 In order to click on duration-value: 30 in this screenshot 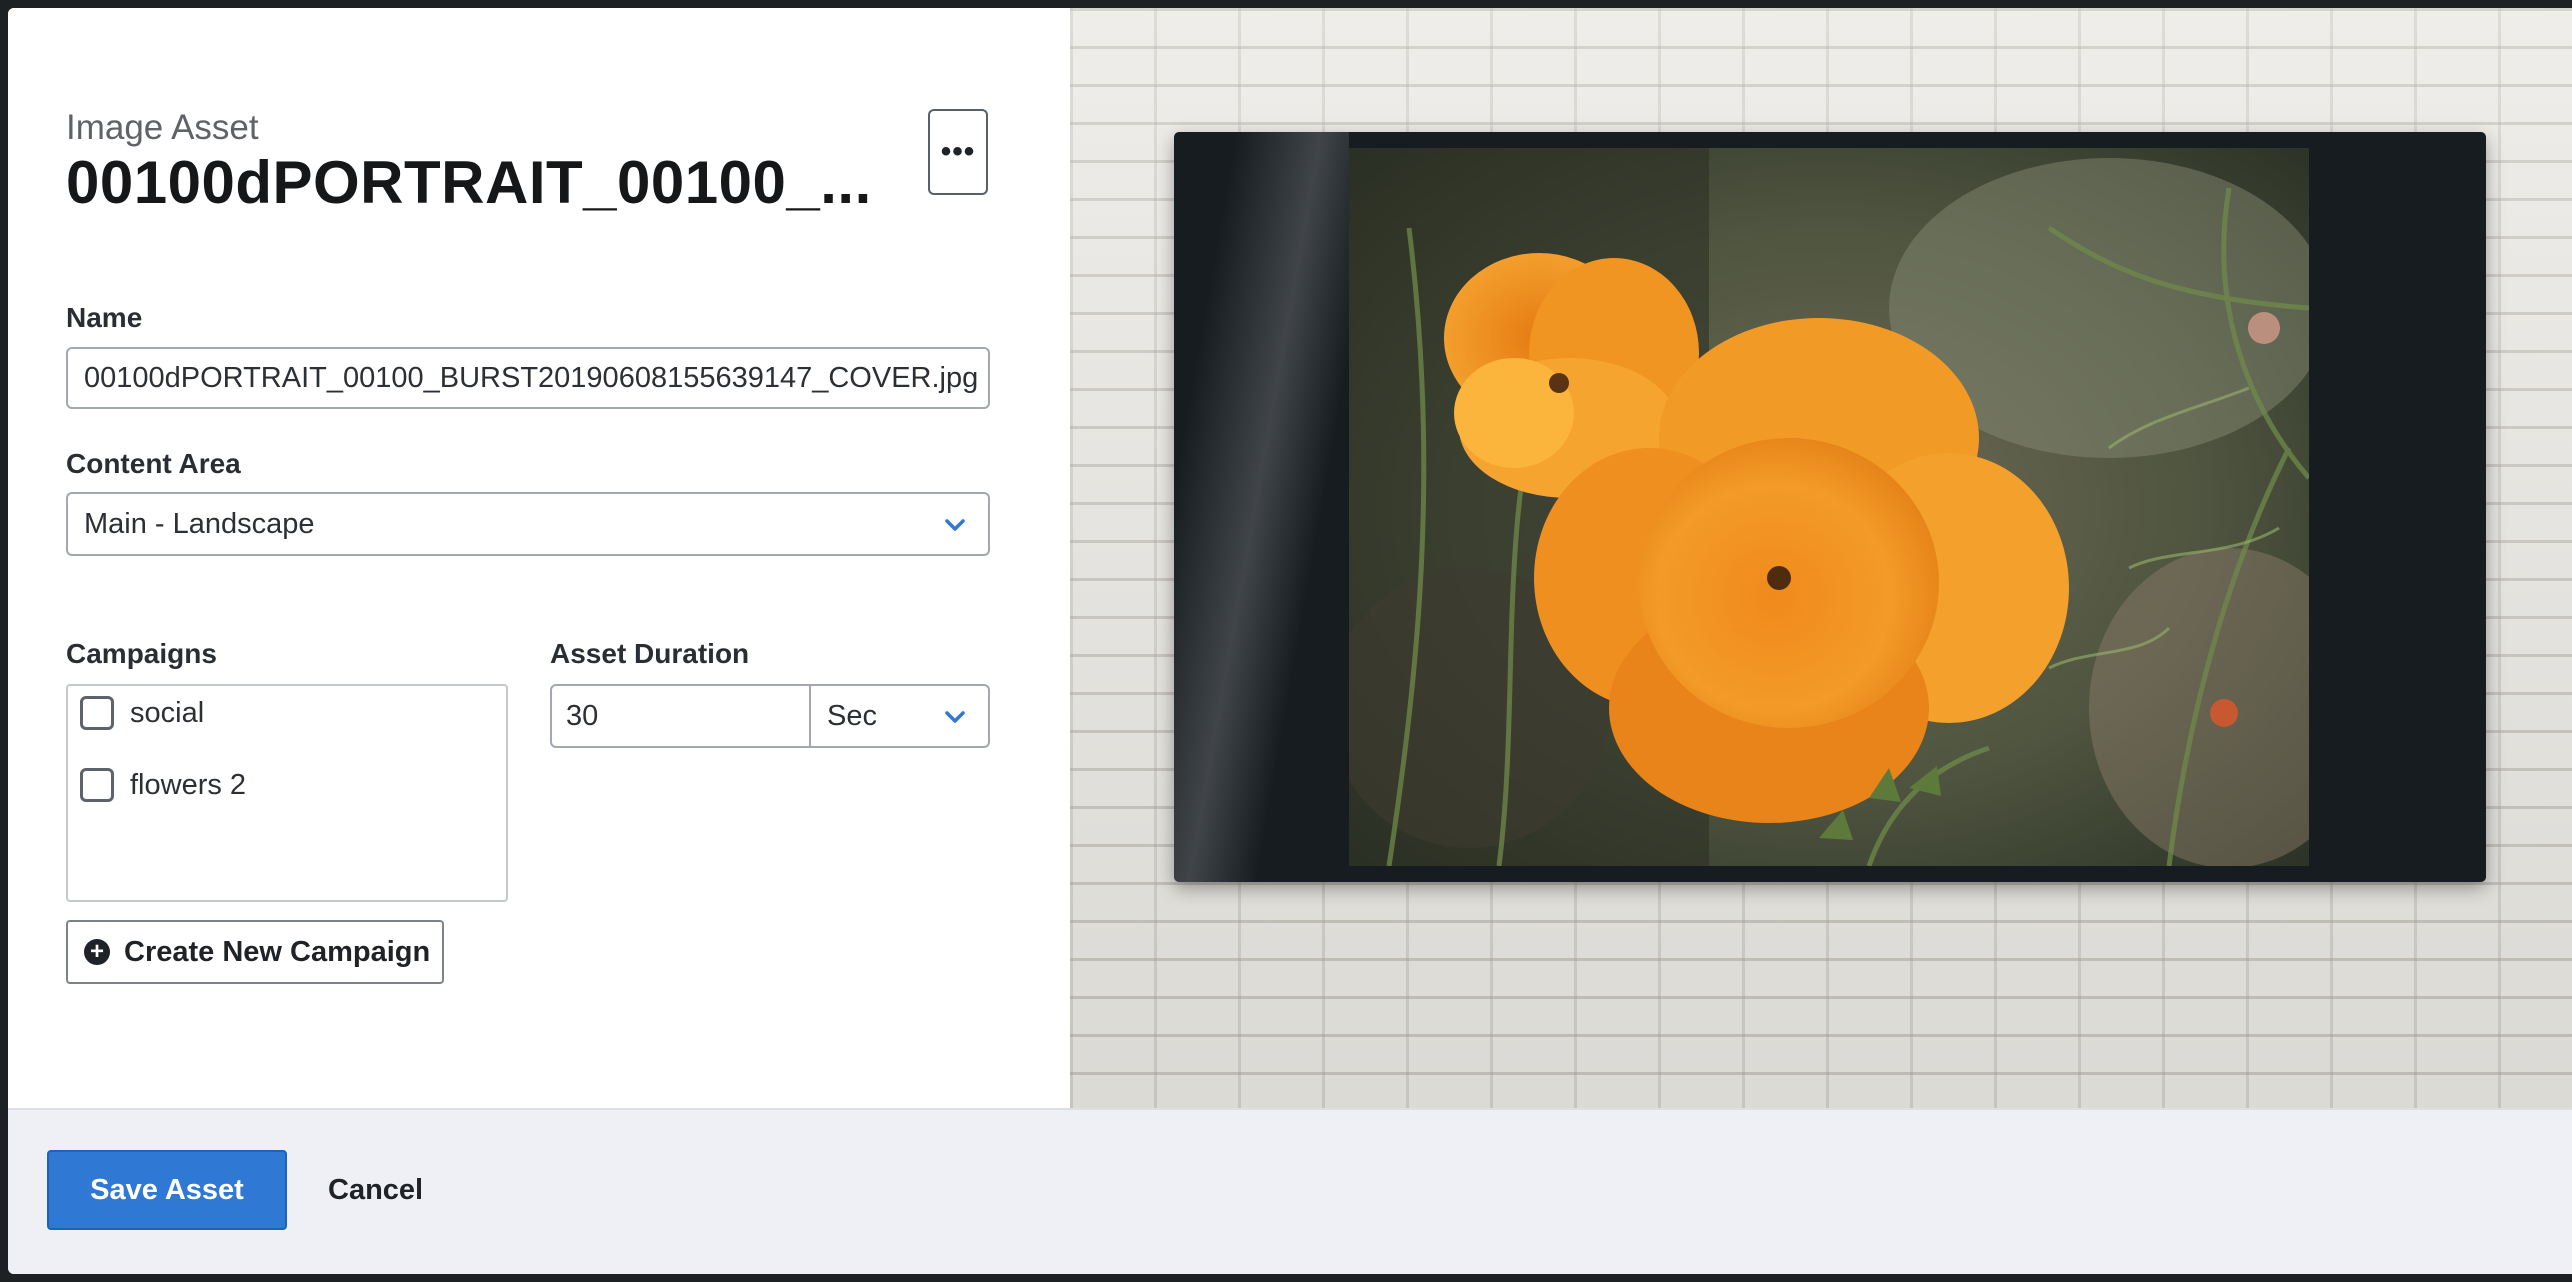, I will do `click(582, 715)`.